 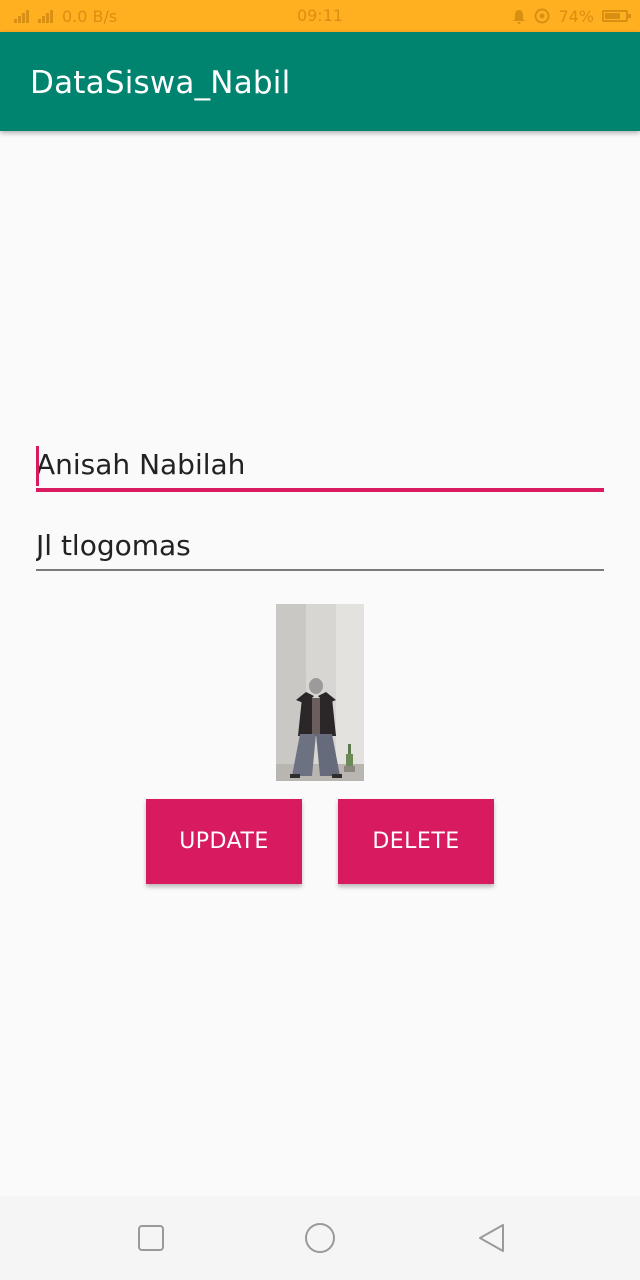 I want to click on app-bar: DataSiswa_Nabil, so click(x=320, y=81).